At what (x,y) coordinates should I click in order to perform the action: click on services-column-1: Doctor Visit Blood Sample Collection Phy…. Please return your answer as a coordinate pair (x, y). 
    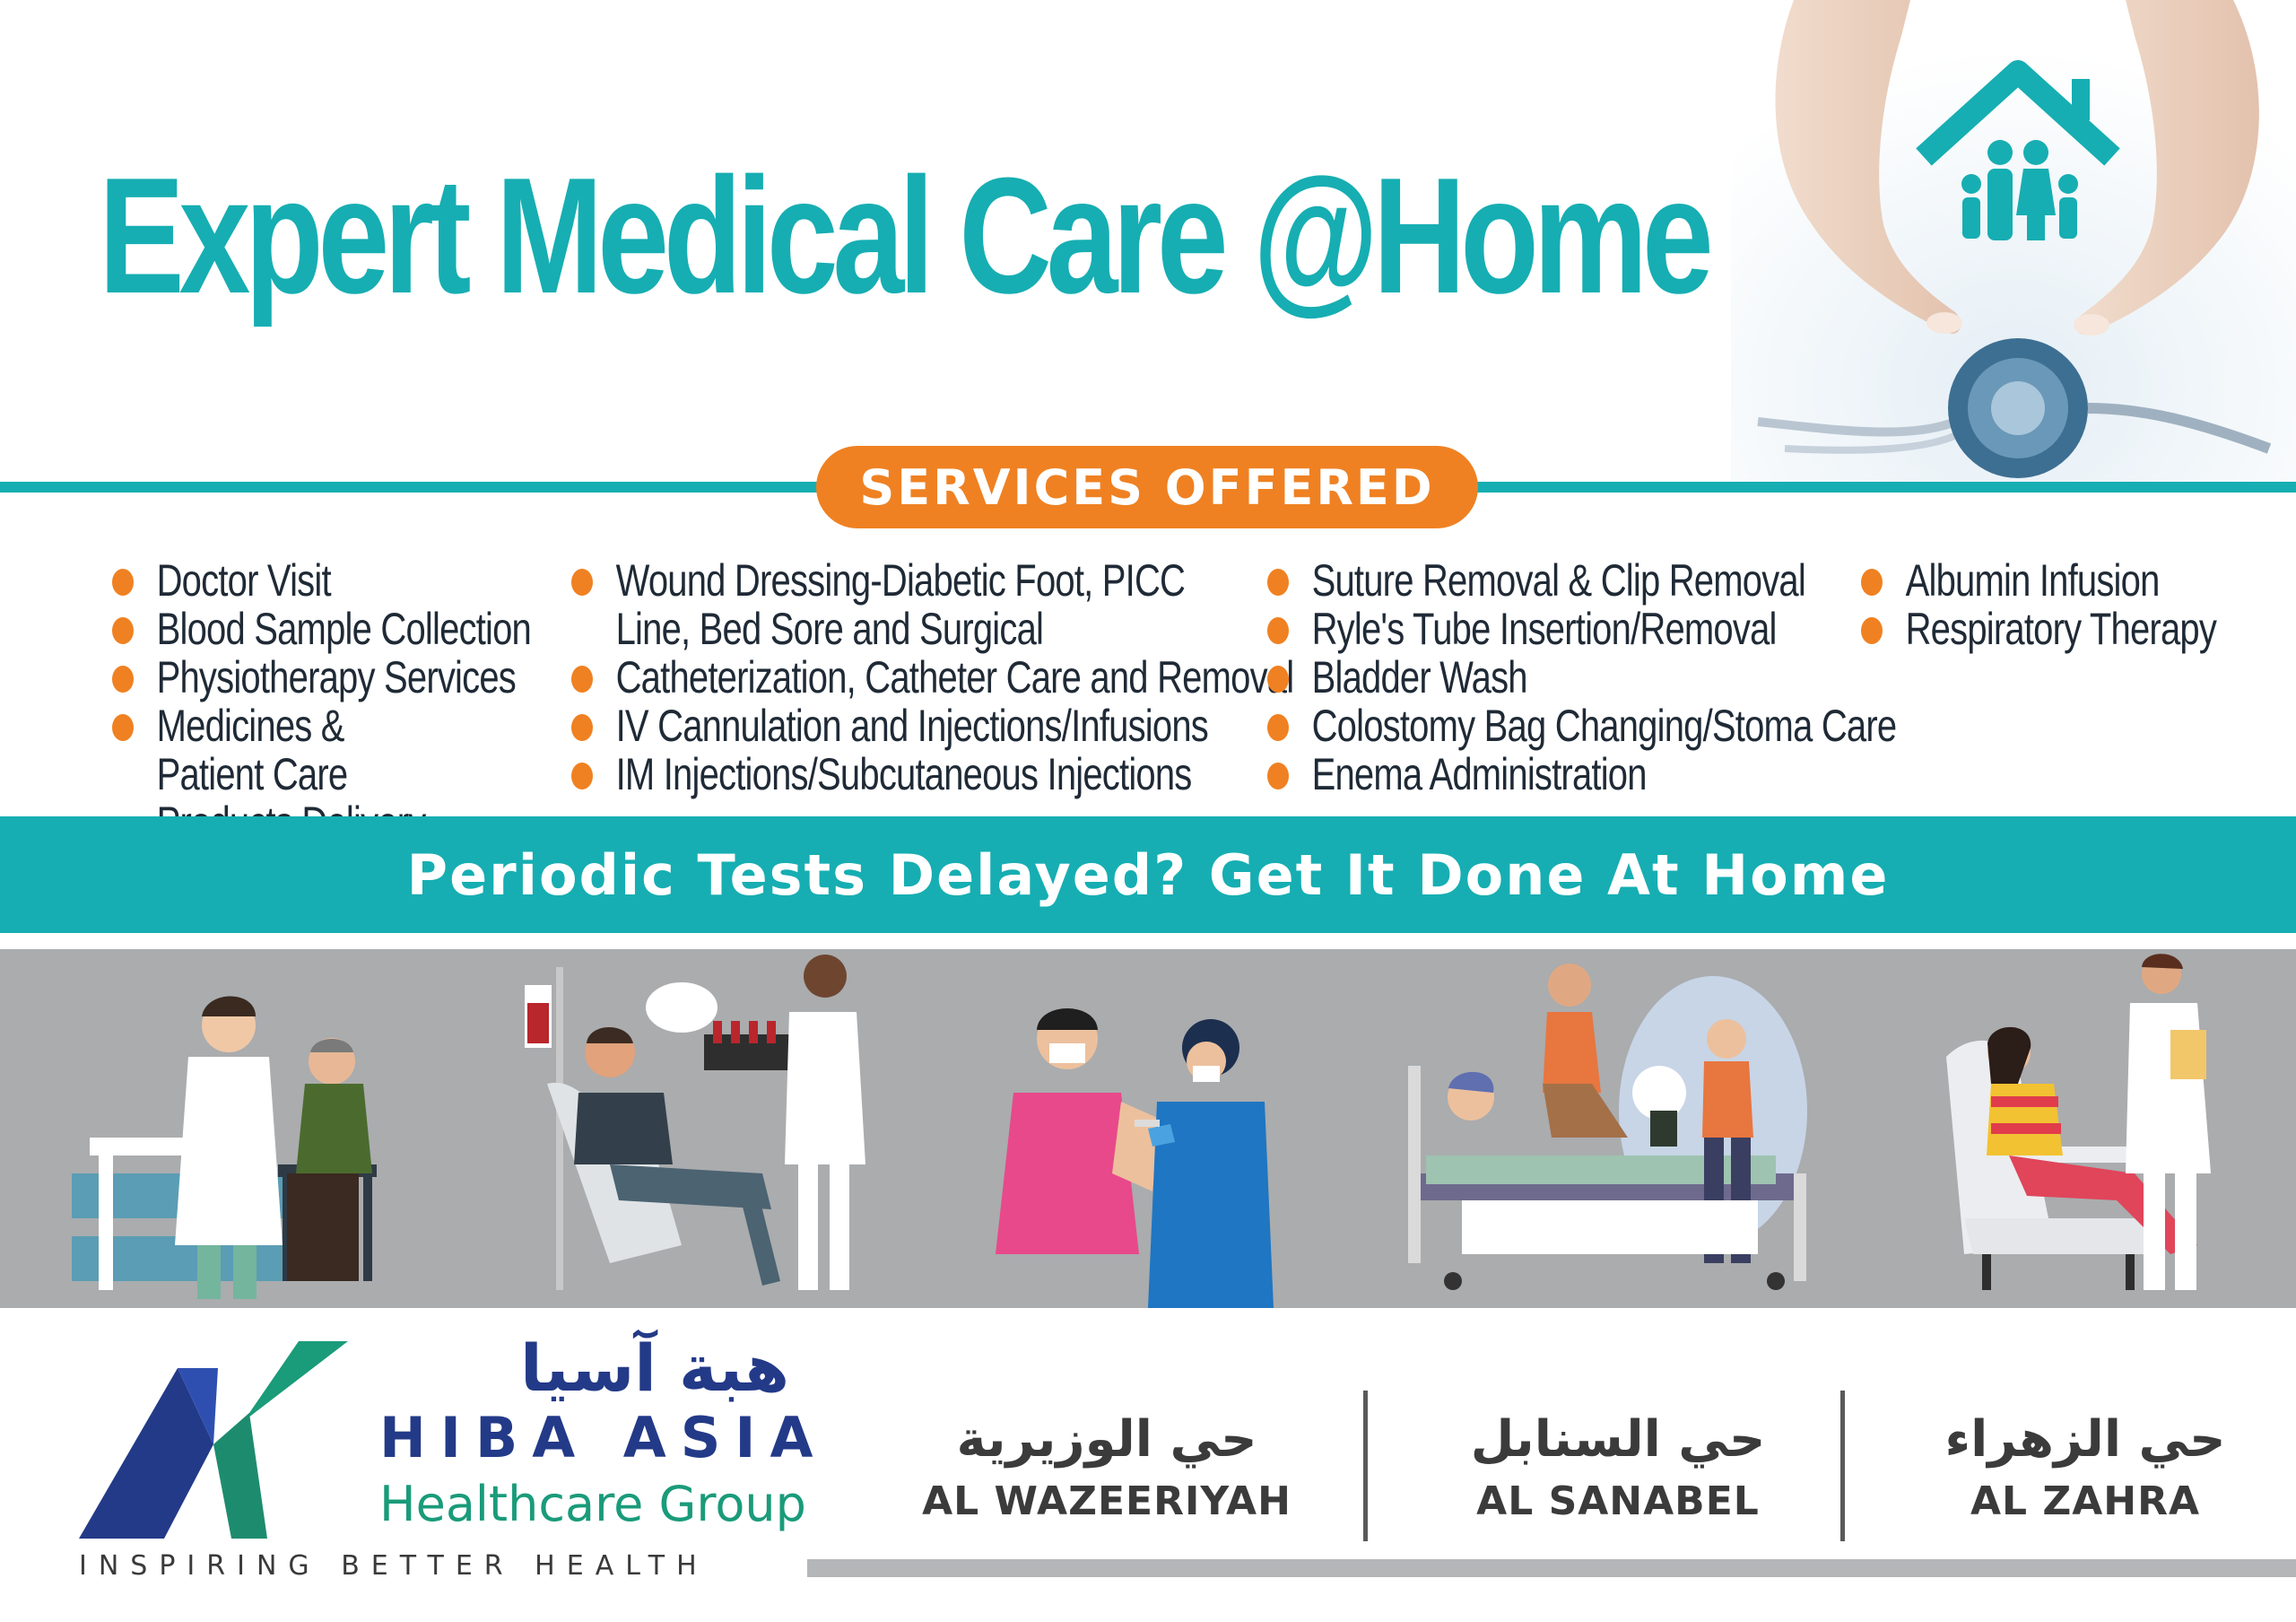
    Looking at the image, I should click on (374, 702).